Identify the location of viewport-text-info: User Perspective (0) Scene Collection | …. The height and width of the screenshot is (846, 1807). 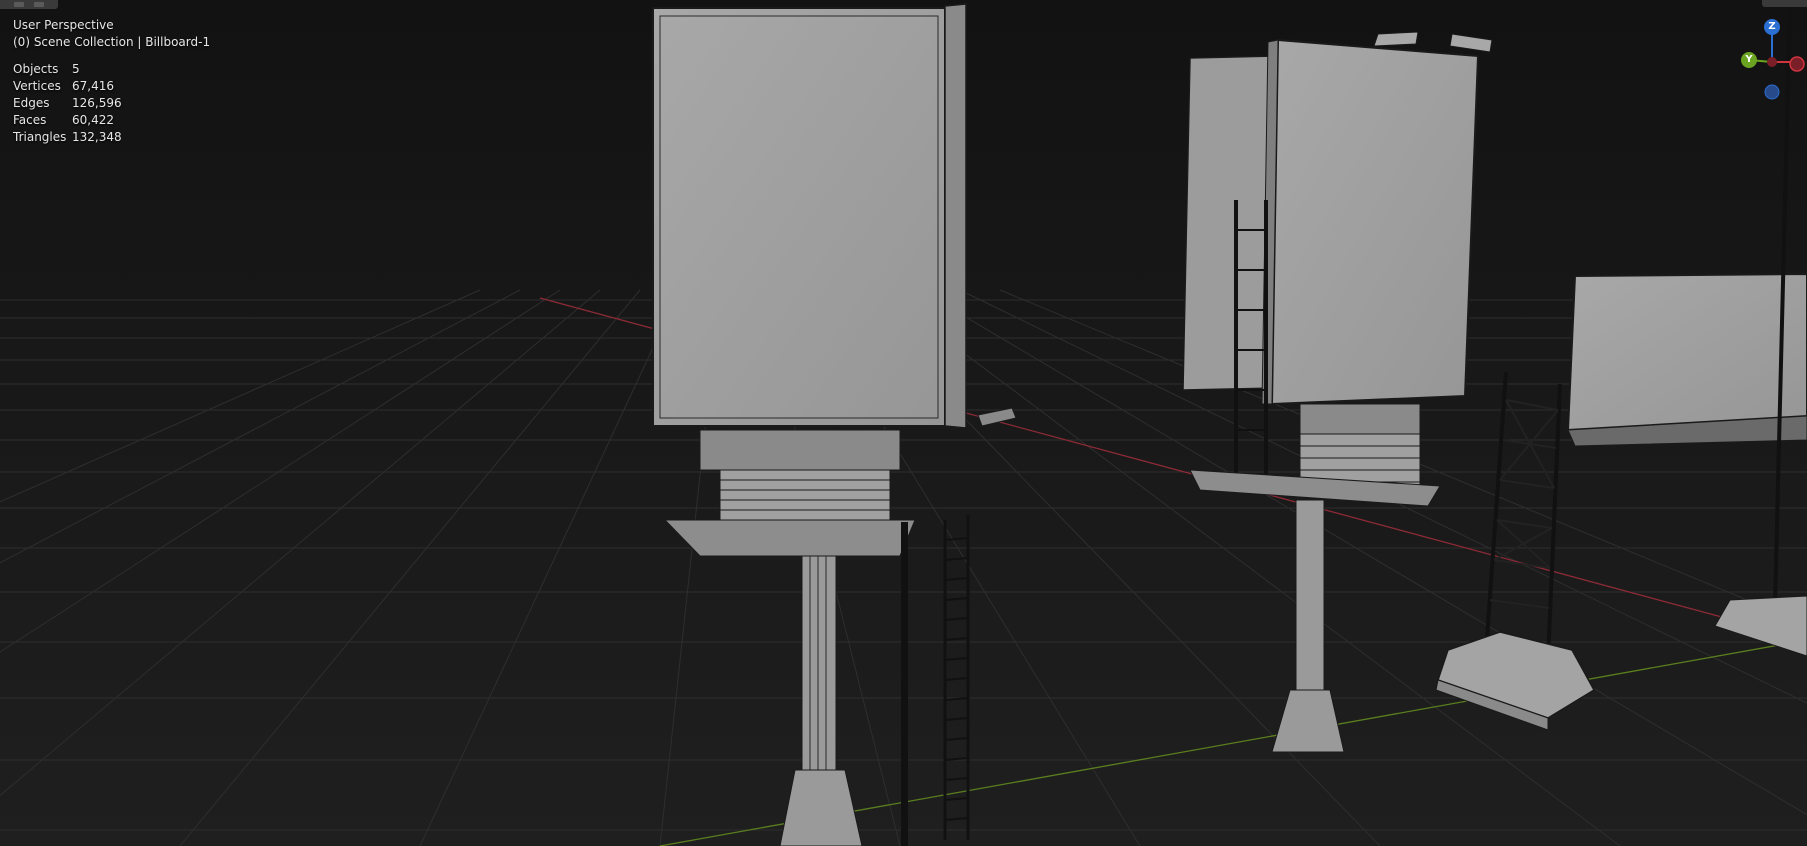
(111, 81).